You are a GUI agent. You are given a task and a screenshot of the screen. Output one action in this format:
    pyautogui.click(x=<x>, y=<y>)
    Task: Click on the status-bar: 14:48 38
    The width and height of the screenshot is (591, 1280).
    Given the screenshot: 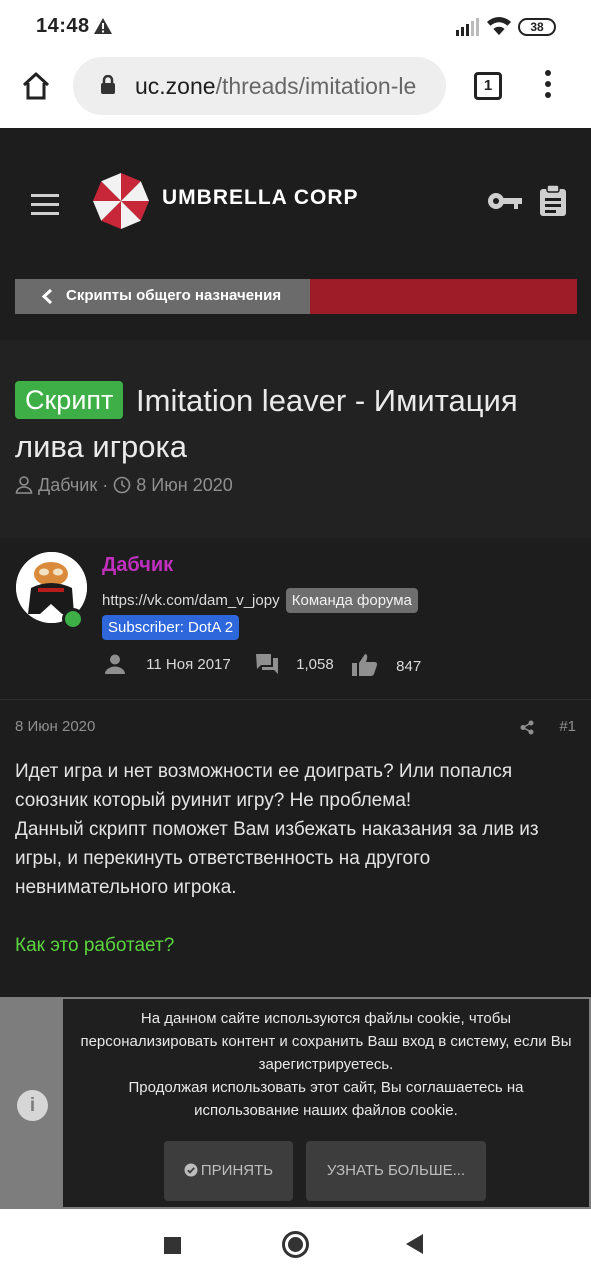 What is the action you would take?
    pyautogui.click(x=295, y=28)
    